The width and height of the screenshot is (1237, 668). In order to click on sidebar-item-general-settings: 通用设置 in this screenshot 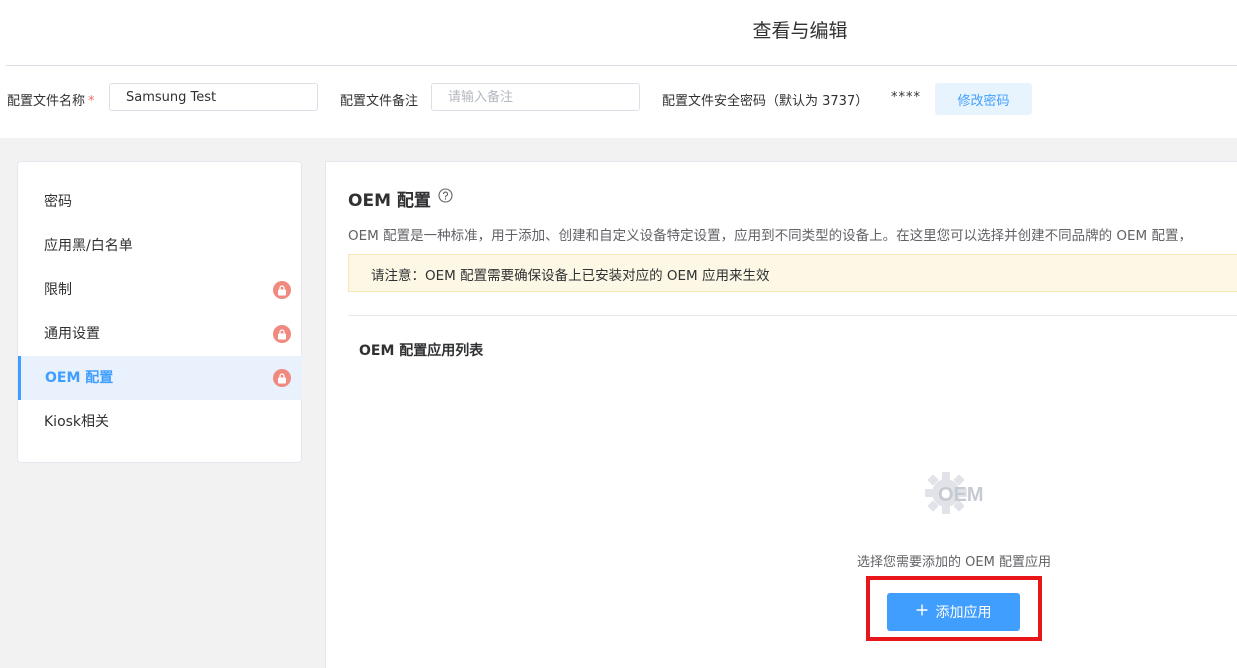, I will do `click(160, 334)`.